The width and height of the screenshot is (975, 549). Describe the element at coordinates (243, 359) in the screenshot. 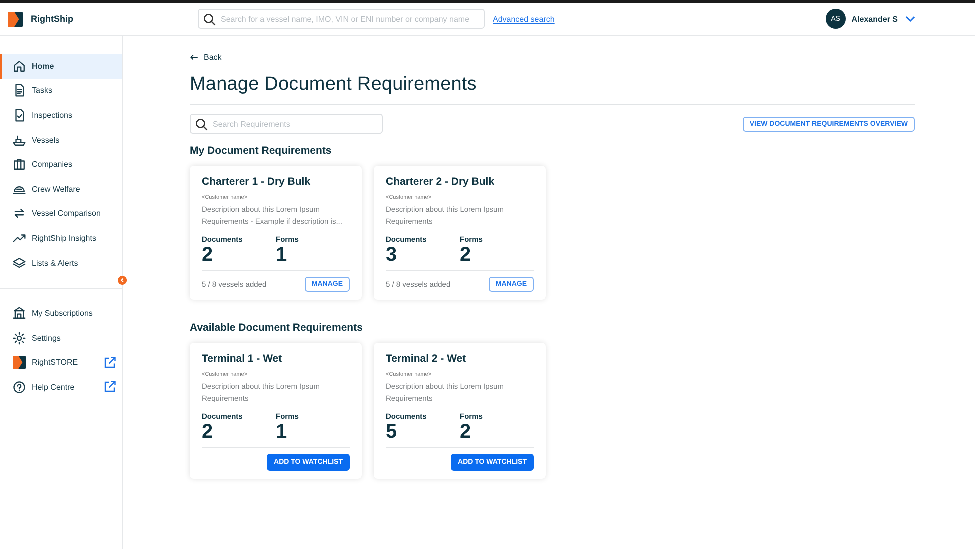

I see `card-title: Terminal 1 - Wet` at that location.